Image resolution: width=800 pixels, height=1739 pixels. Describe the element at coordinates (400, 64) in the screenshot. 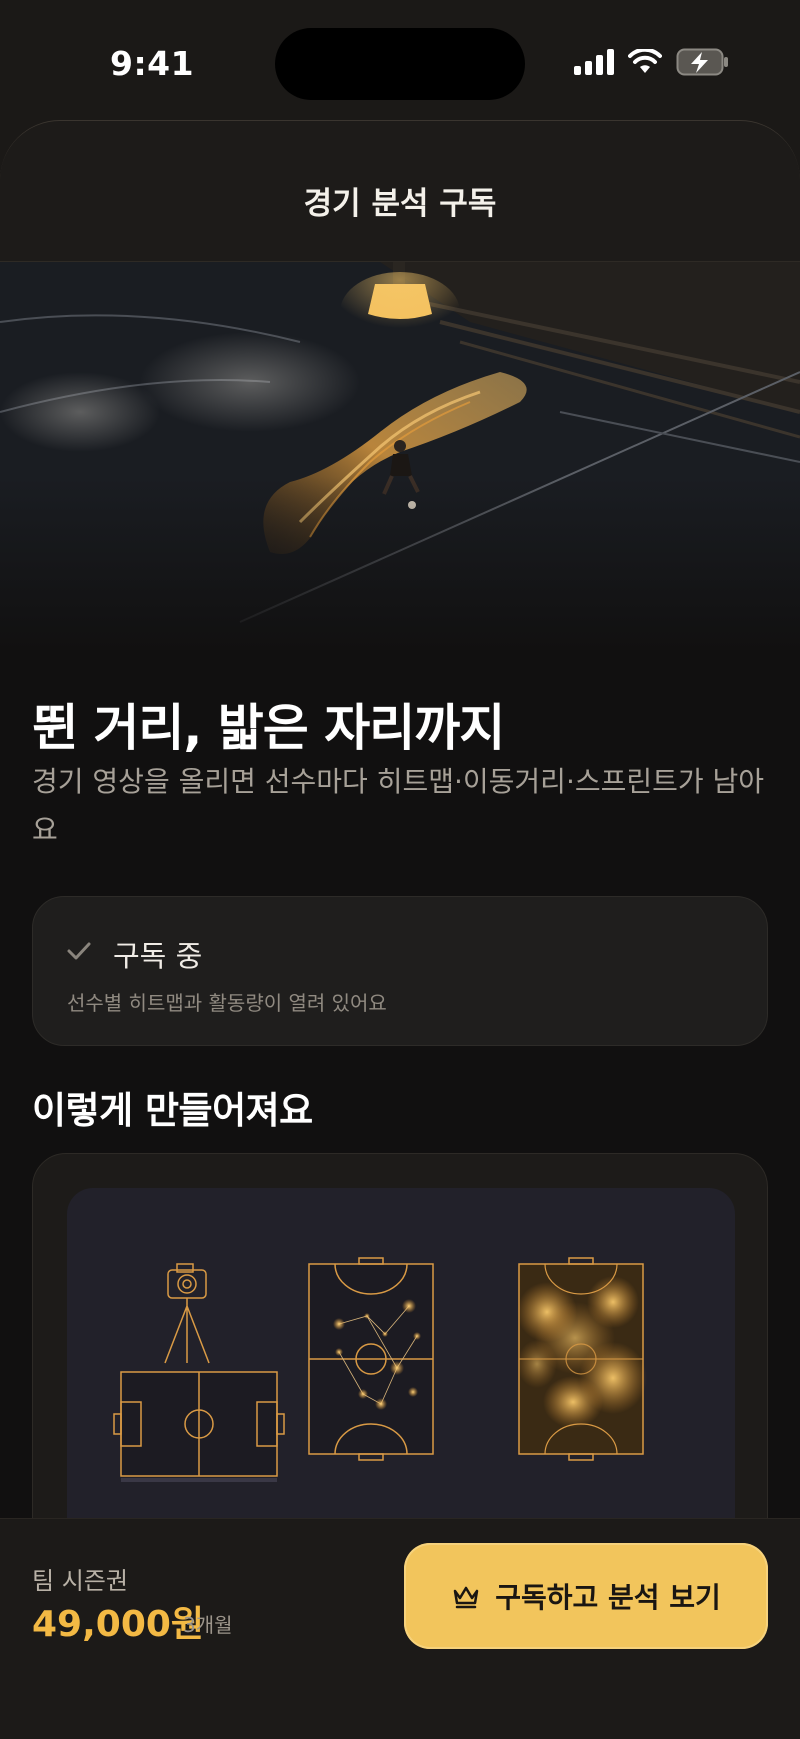

I see `dynamic-island` at that location.